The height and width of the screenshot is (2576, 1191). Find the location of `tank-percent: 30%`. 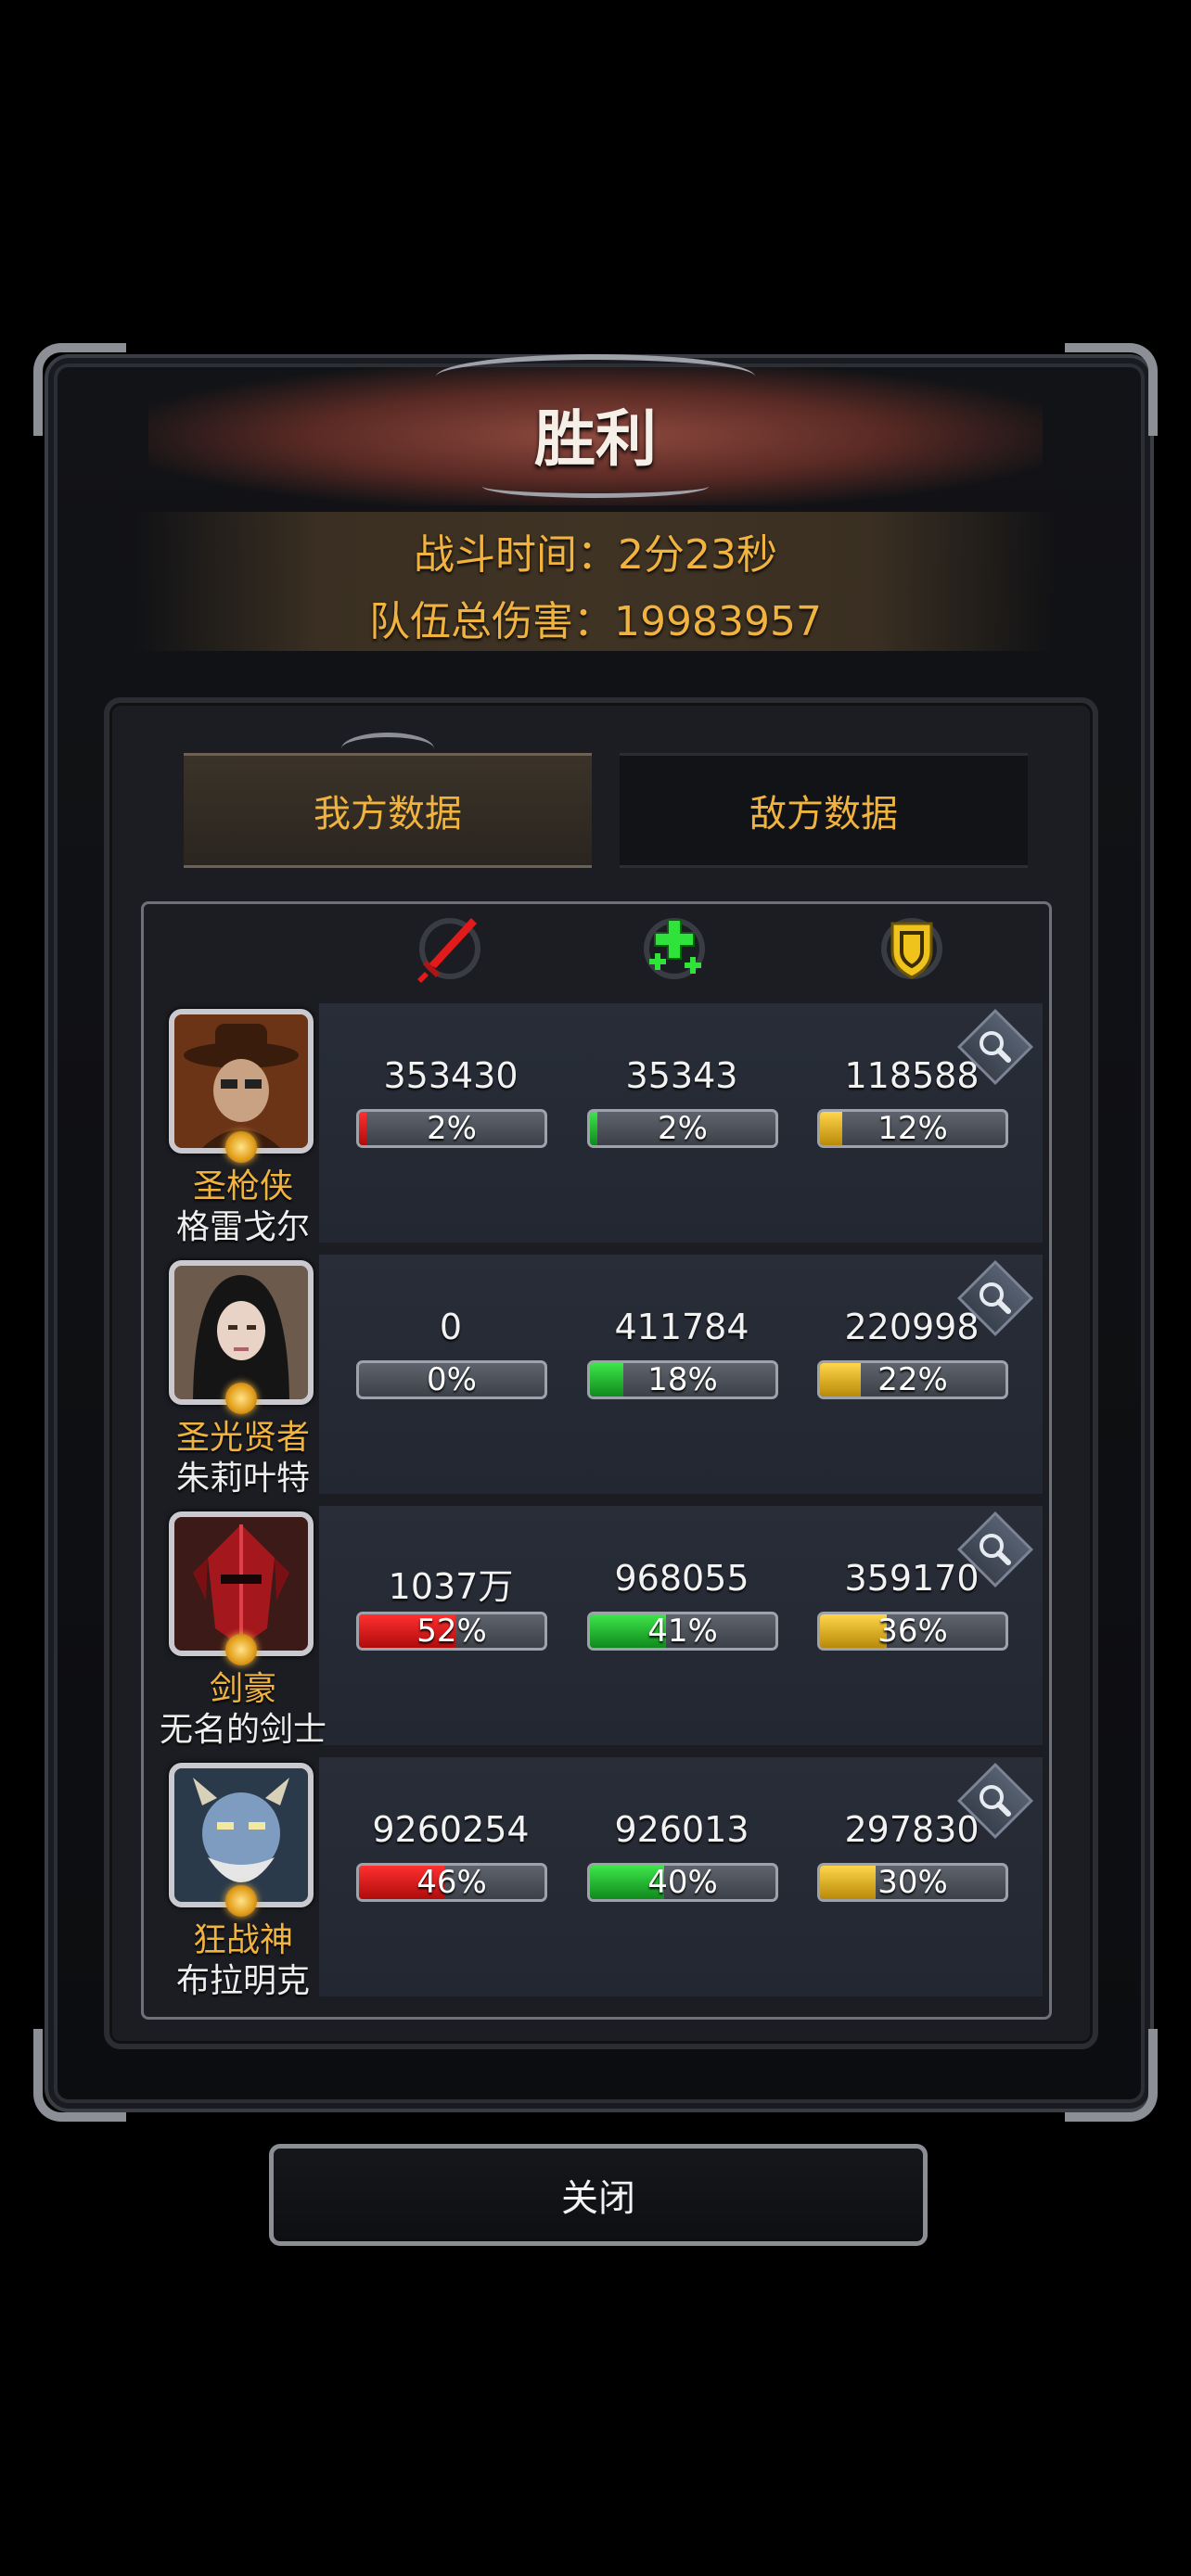

tank-percent: 30% is located at coordinates (912, 1882).